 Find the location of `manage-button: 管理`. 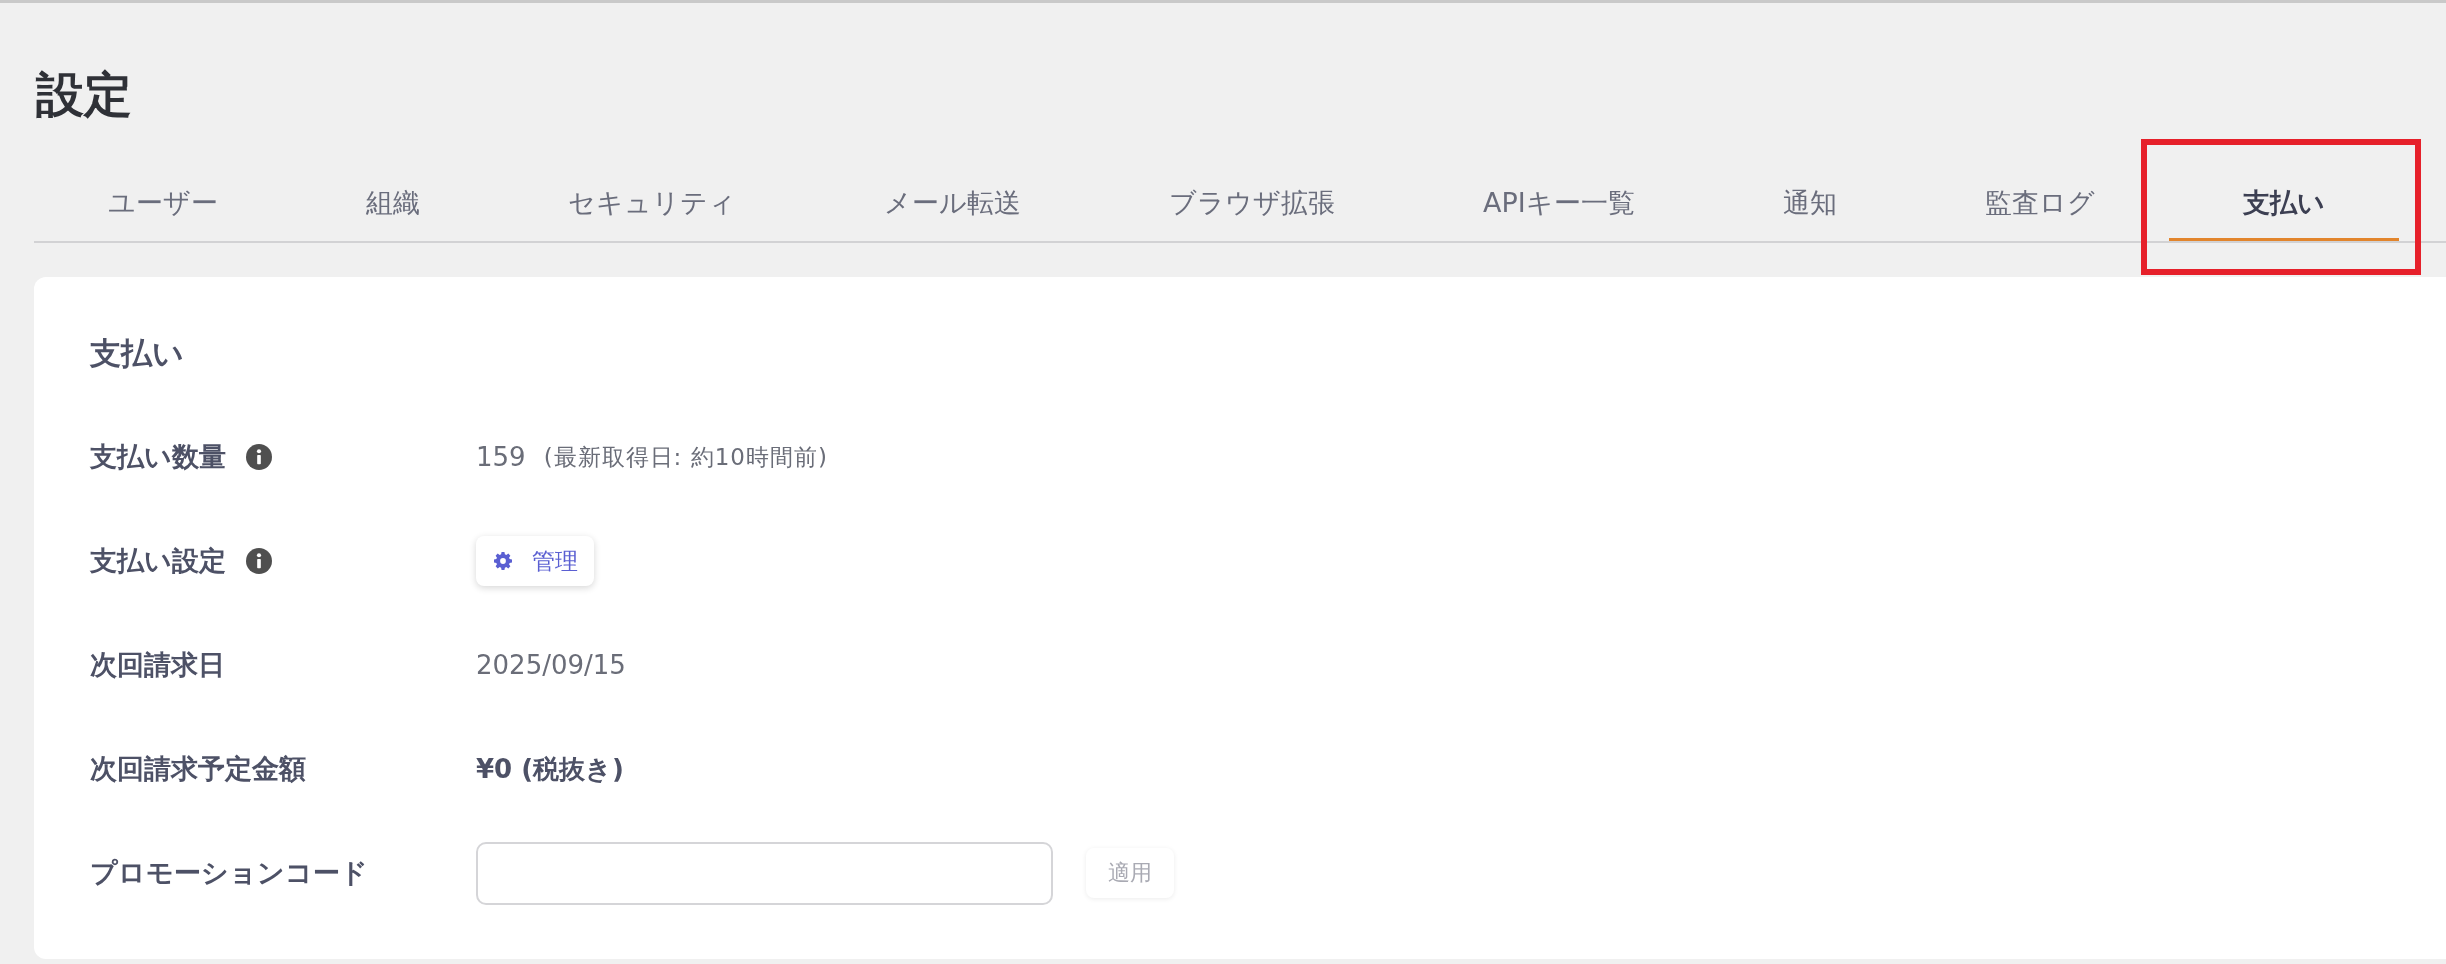

manage-button: 管理 is located at coordinates (535, 561).